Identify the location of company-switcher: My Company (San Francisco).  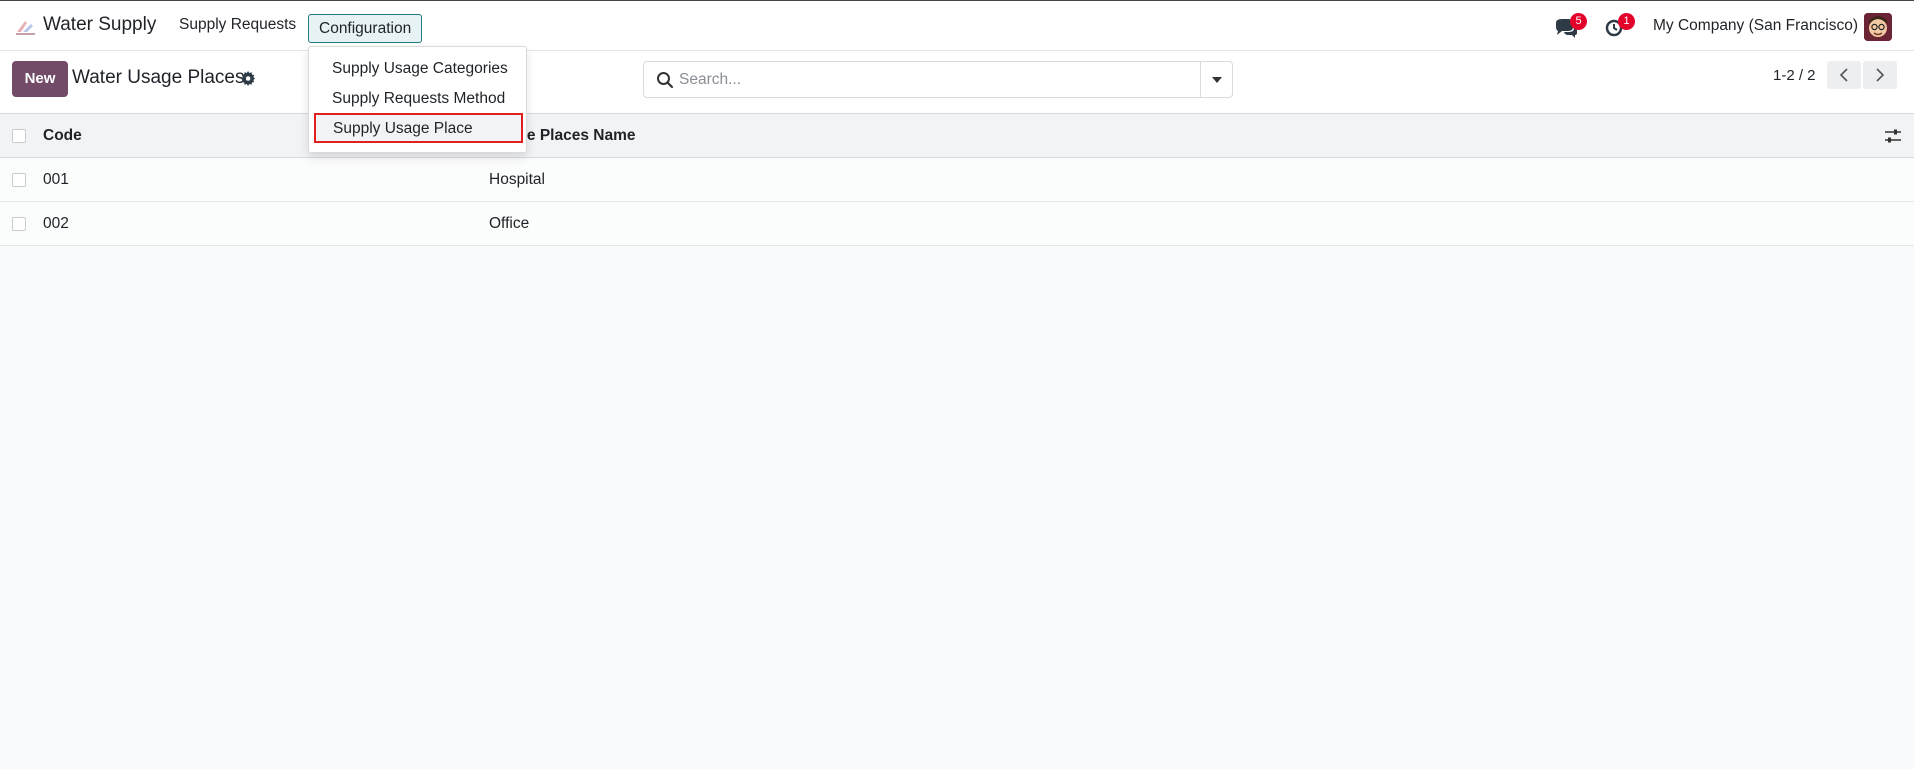
(1755, 26).